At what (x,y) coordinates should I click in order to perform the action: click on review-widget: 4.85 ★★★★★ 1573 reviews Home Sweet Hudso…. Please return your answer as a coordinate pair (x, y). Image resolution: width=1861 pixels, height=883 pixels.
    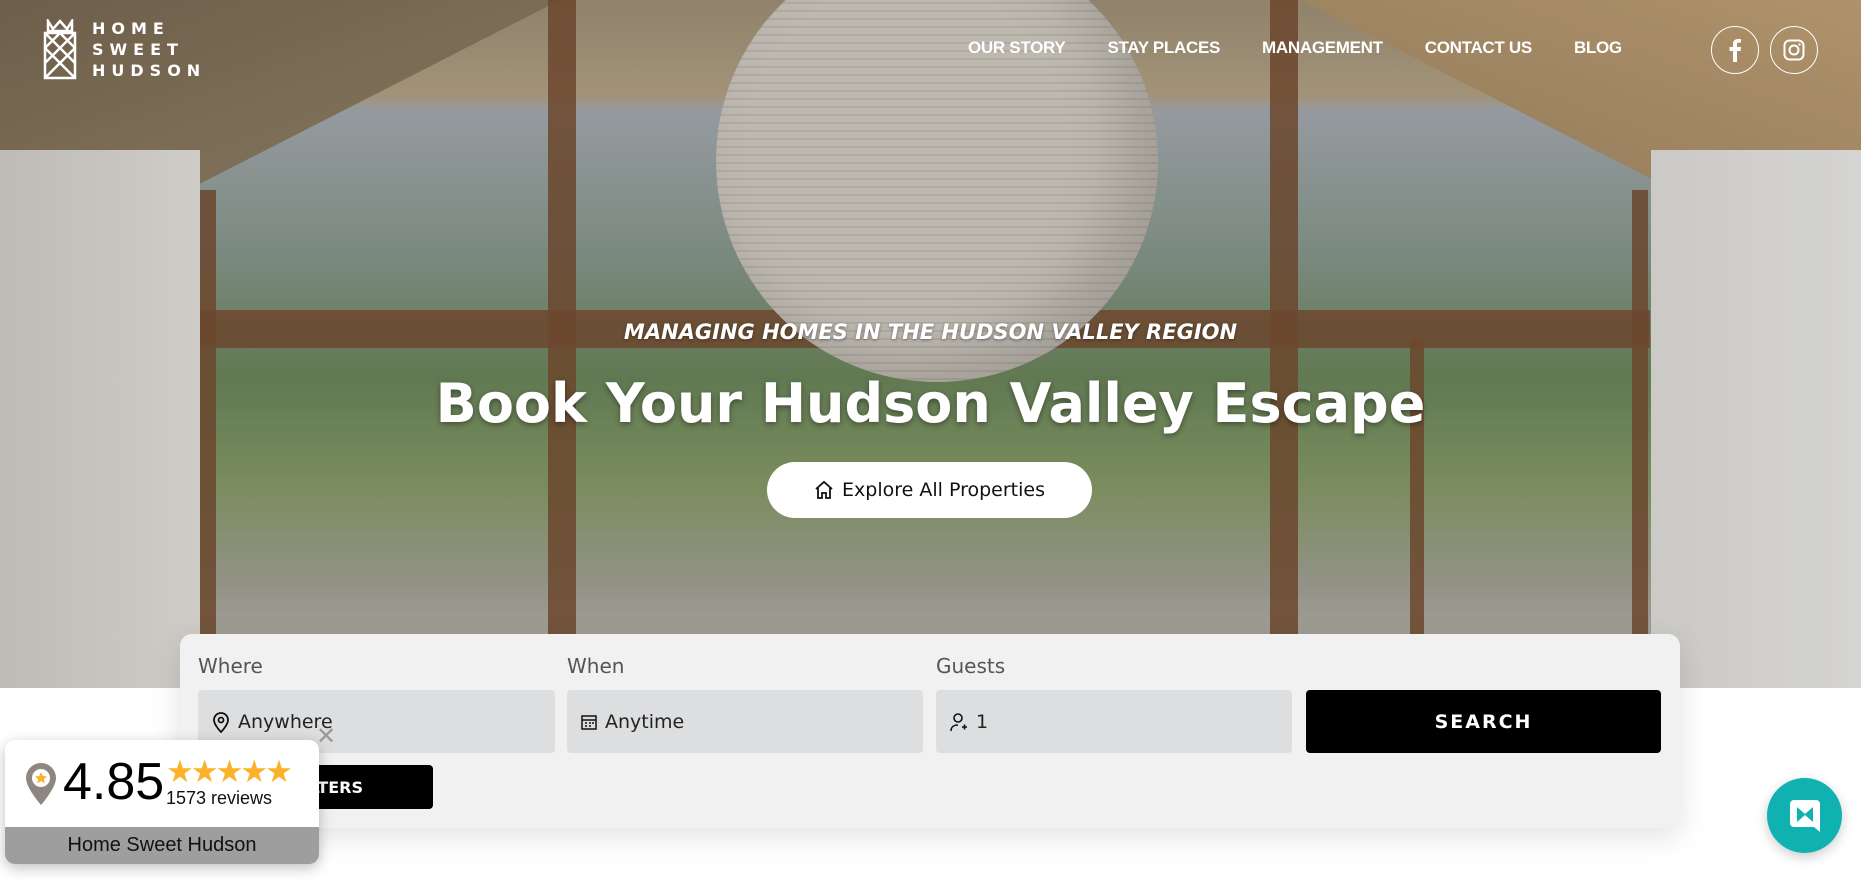
    Looking at the image, I should click on (162, 802).